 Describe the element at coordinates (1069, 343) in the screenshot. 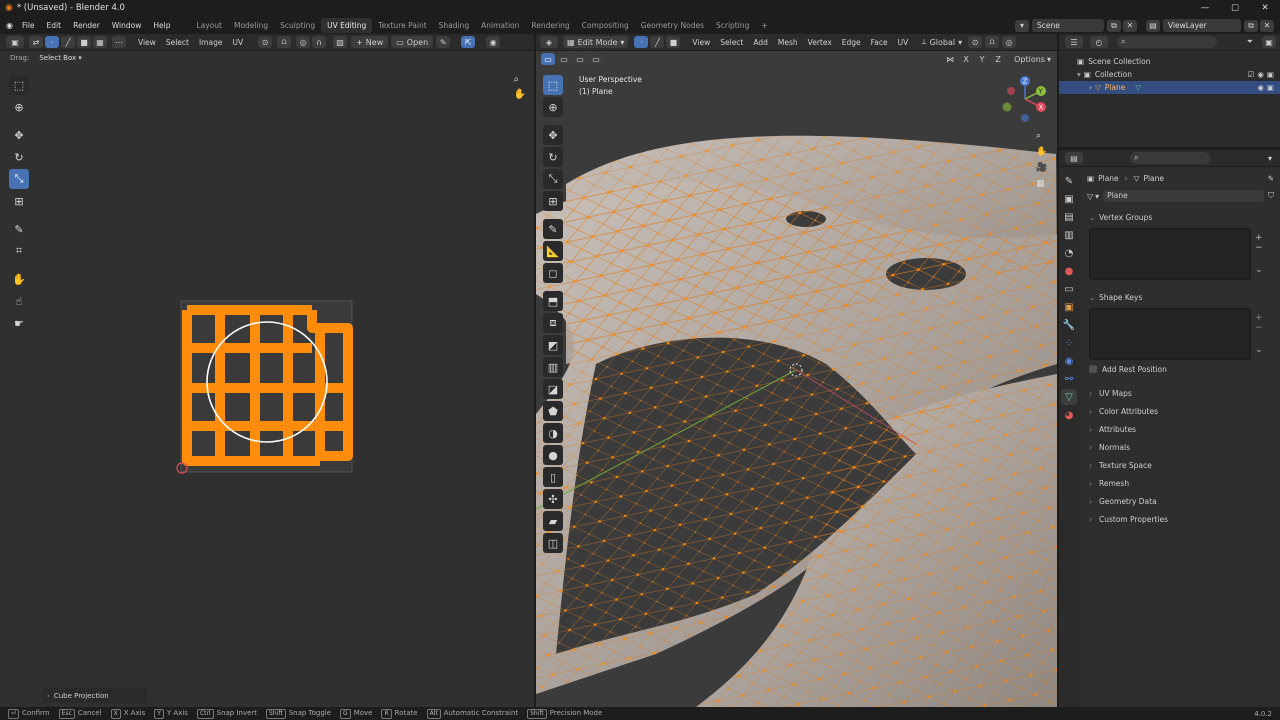

I see `particles-tab-icon: ⁘` at that location.